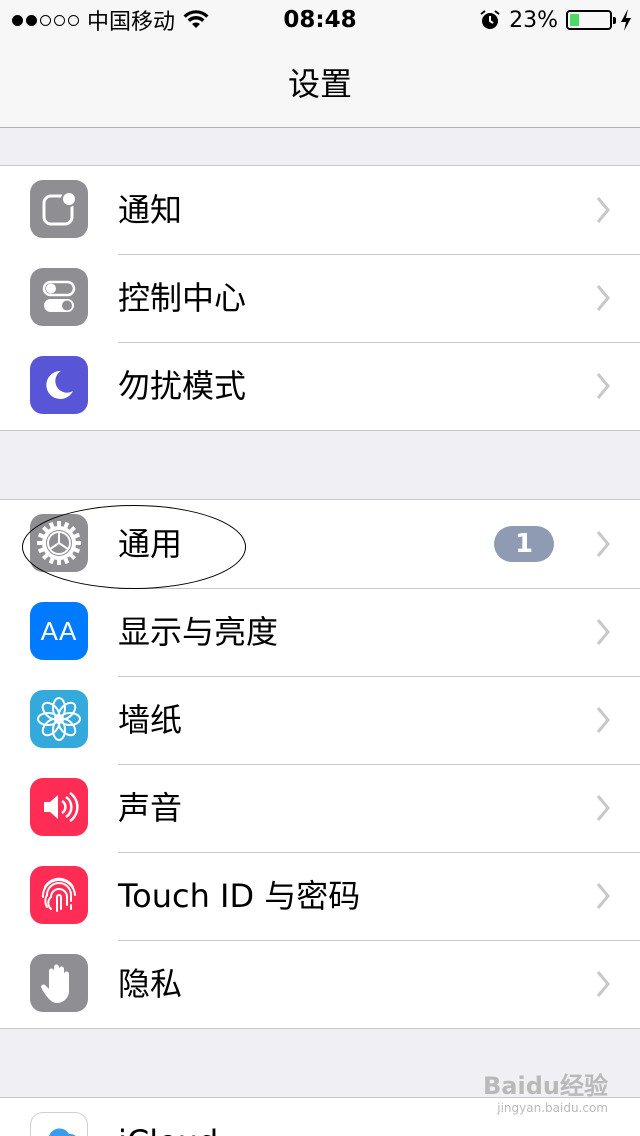 The width and height of the screenshot is (640, 1136). What do you see at coordinates (168, 1117) in the screenshot?
I see `row-label: iCloud` at bounding box center [168, 1117].